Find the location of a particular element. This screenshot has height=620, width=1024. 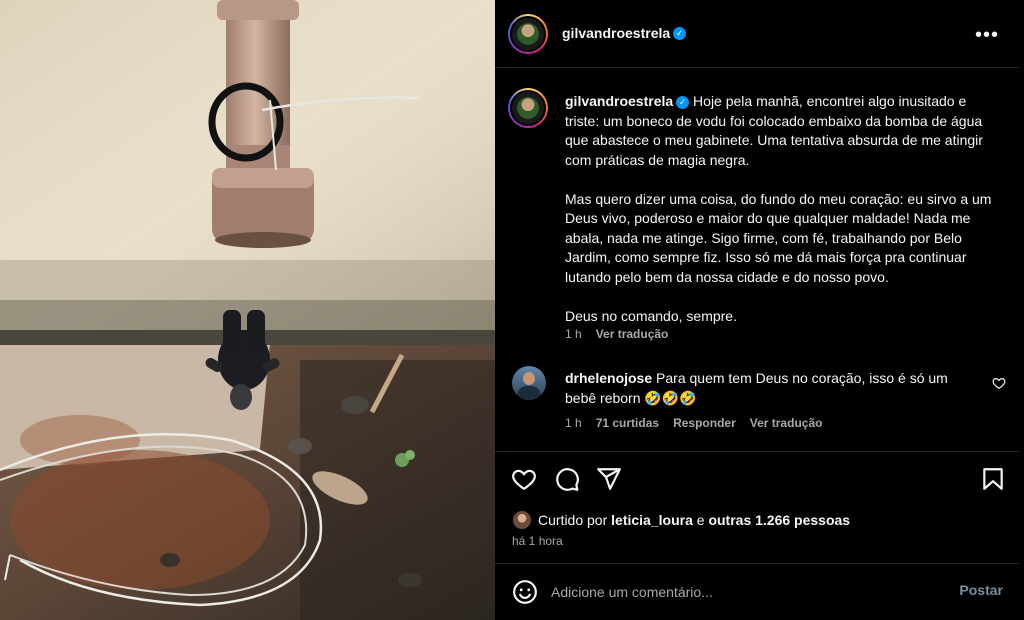

likes-middle: e is located at coordinates (700, 520).